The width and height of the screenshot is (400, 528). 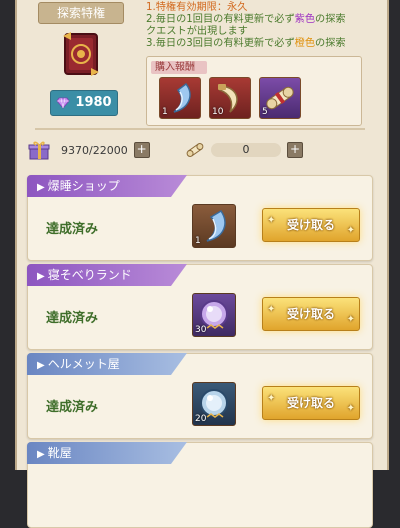 I want to click on shop-card: ▶ 寝そべりランド 達成済み 30 ✦ ✦ 受け取る, so click(x=200, y=307).